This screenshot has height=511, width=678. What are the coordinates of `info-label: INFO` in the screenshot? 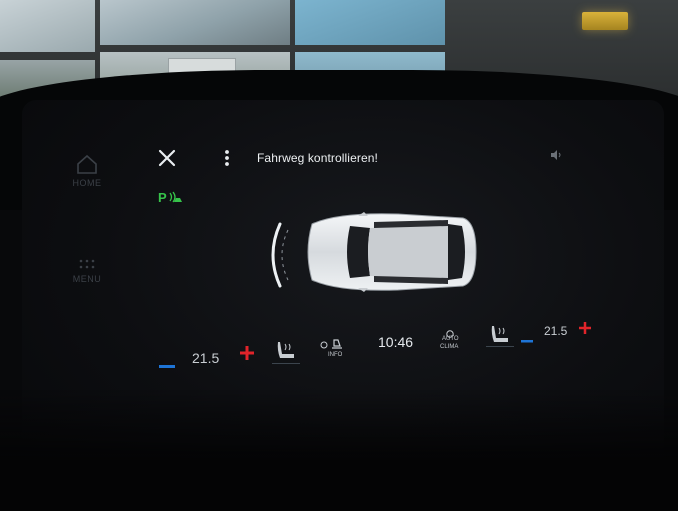 It's located at (335, 355).